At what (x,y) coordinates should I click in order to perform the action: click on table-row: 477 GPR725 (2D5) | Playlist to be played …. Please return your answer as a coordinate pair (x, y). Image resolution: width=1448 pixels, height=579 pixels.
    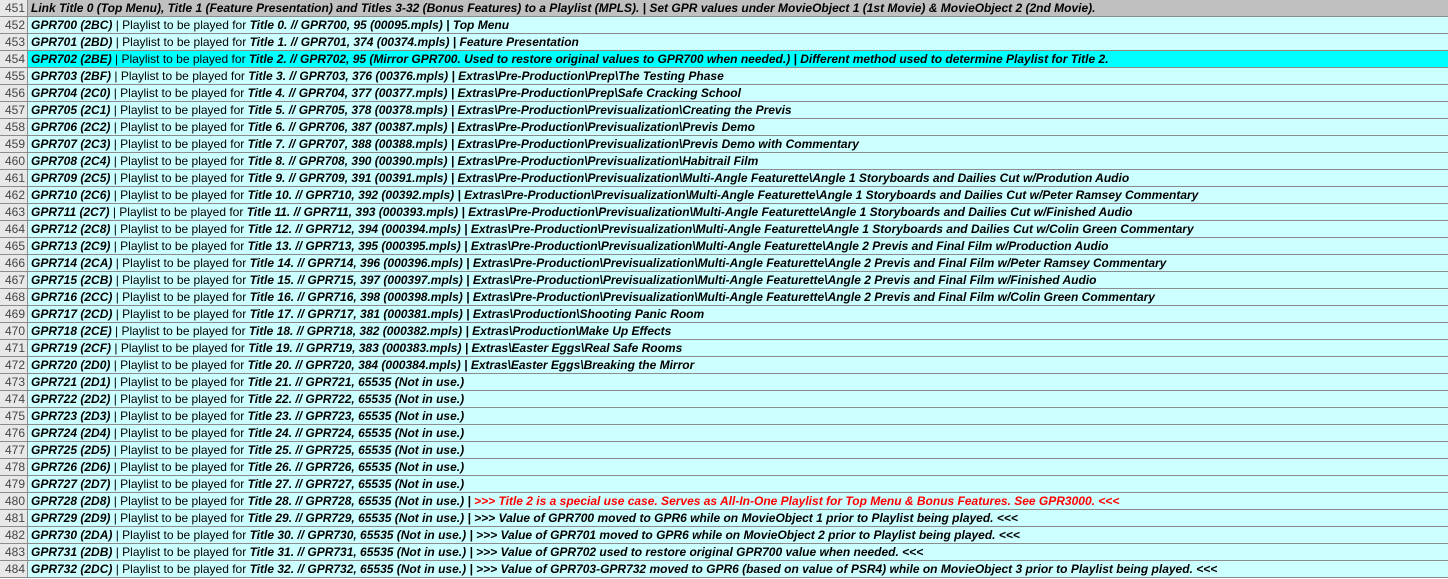
    Looking at the image, I should click on (724, 450).